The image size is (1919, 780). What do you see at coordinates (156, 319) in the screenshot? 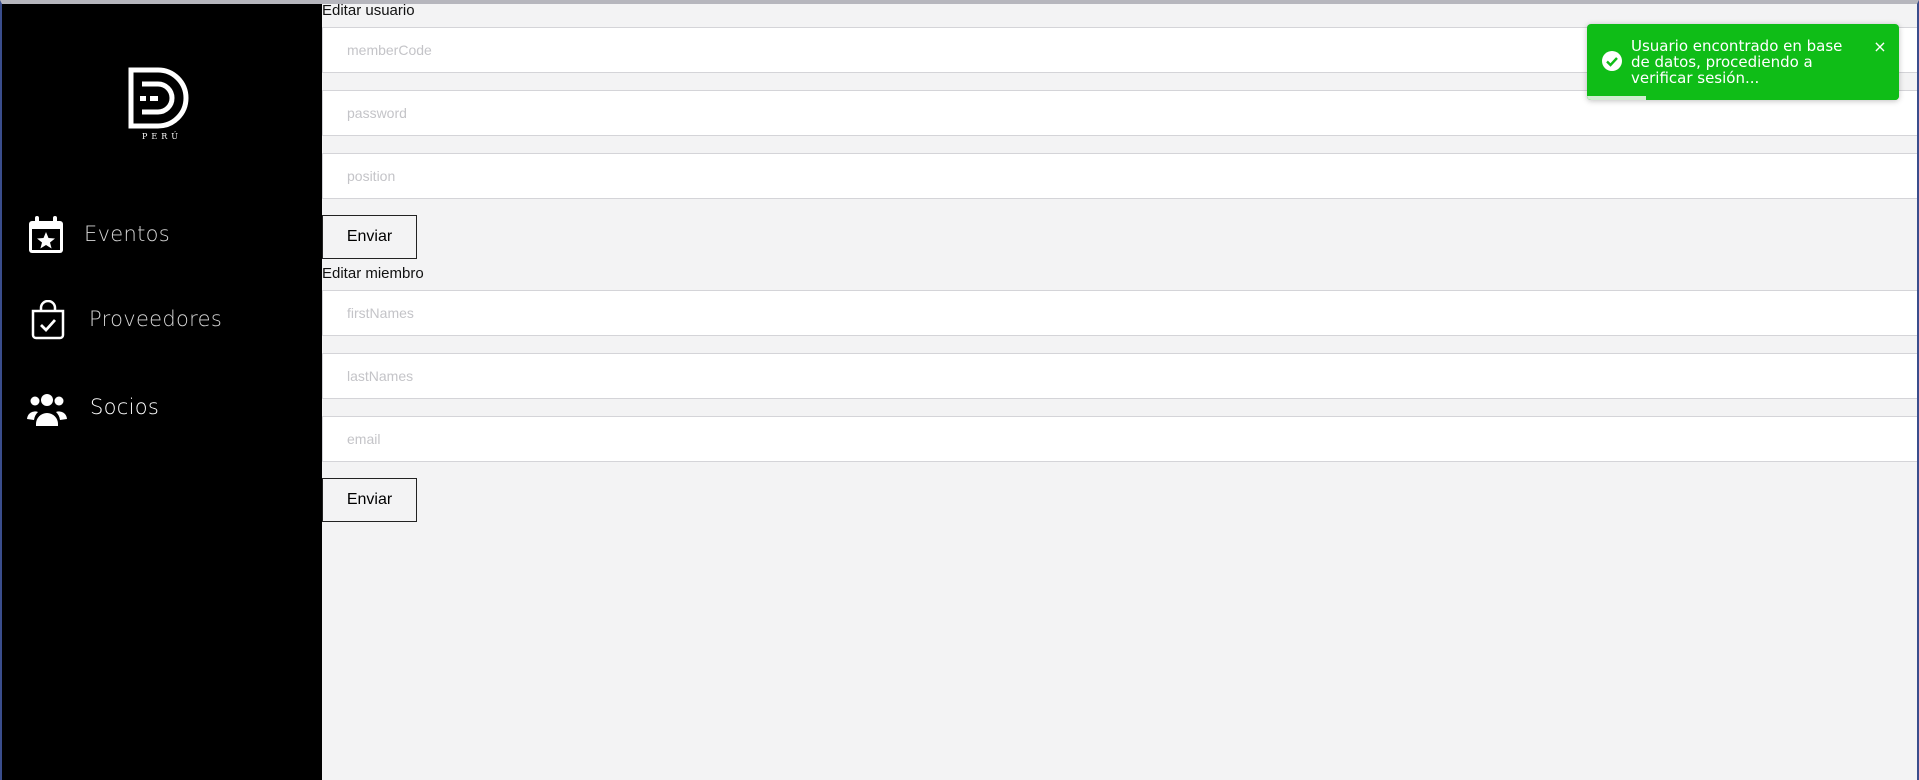
I see `sidebar-item-label: Proveedores` at bounding box center [156, 319].